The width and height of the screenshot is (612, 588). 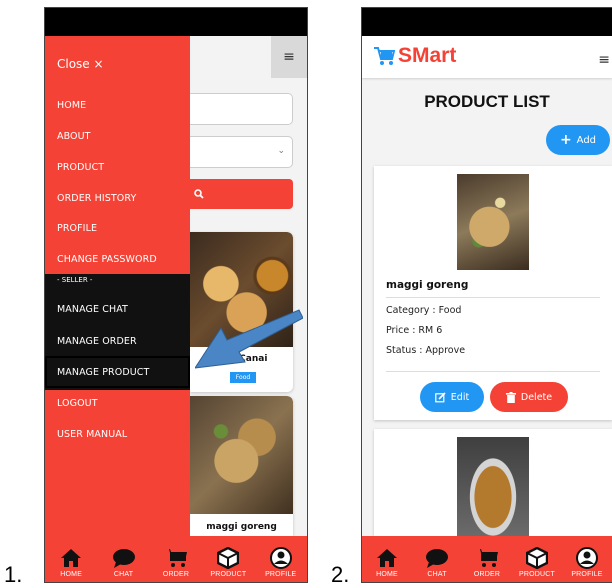 What do you see at coordinates (426, 350) in the screenshot?
I see `product-status: Status : Approve` at bounding box center [426, 350].